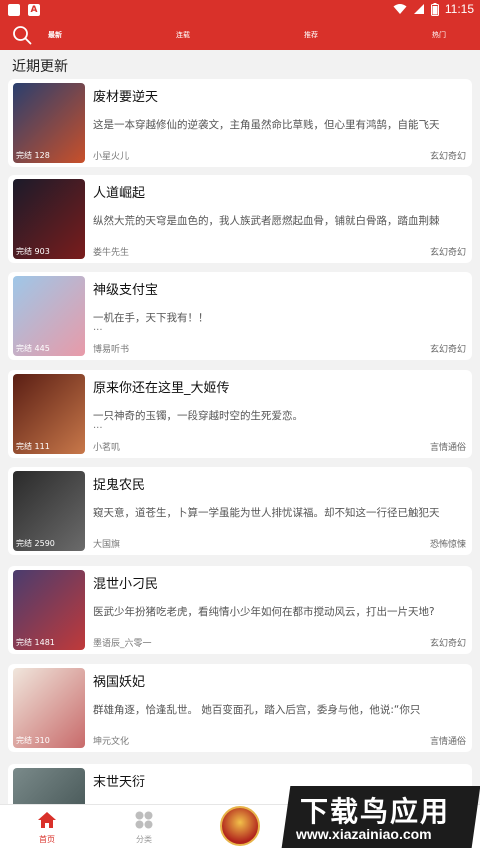 The height and width of the screenshot is (852, 480). What do you see at coordinates (240, 35) in the screenshot?
I see `top-nav: 最新 连载 推荐 热门` at bounding box center [240, 35].